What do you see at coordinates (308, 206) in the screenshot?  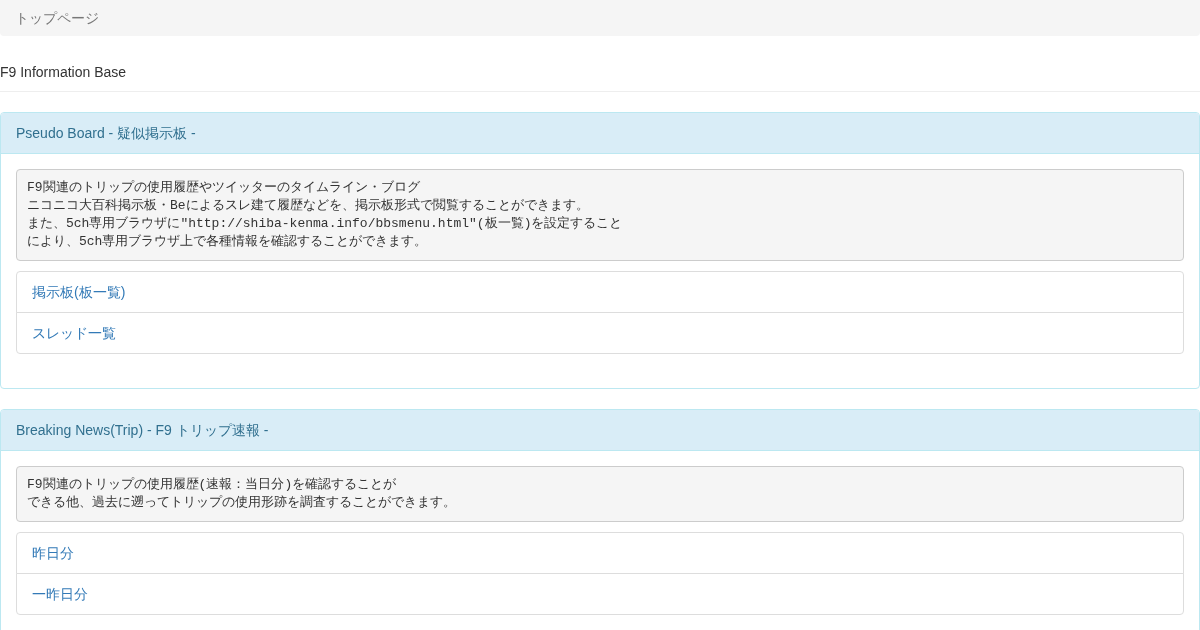 I see `description-line: ニコニコ大百科掲示板・Beによるスレ建て履歴などを、掲示板形式で閲覧することができます。` at bounding box center [308, 206].